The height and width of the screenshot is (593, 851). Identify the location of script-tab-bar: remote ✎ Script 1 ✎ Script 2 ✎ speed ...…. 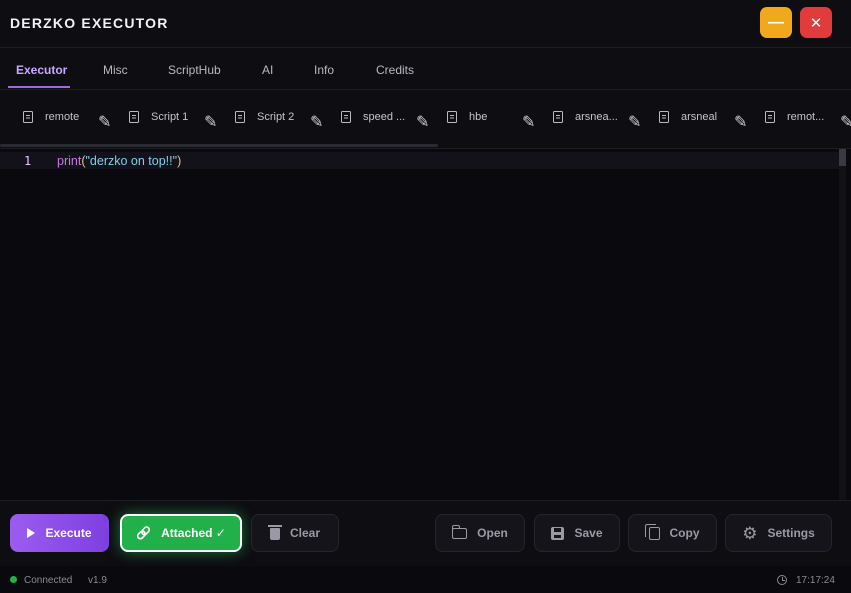
(425, 119).